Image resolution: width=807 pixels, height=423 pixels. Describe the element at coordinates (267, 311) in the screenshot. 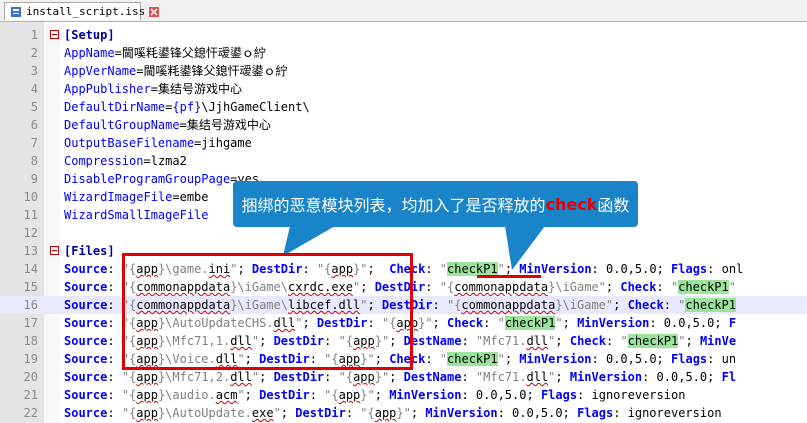

I see `malicious-module-highlight-box` at that location.